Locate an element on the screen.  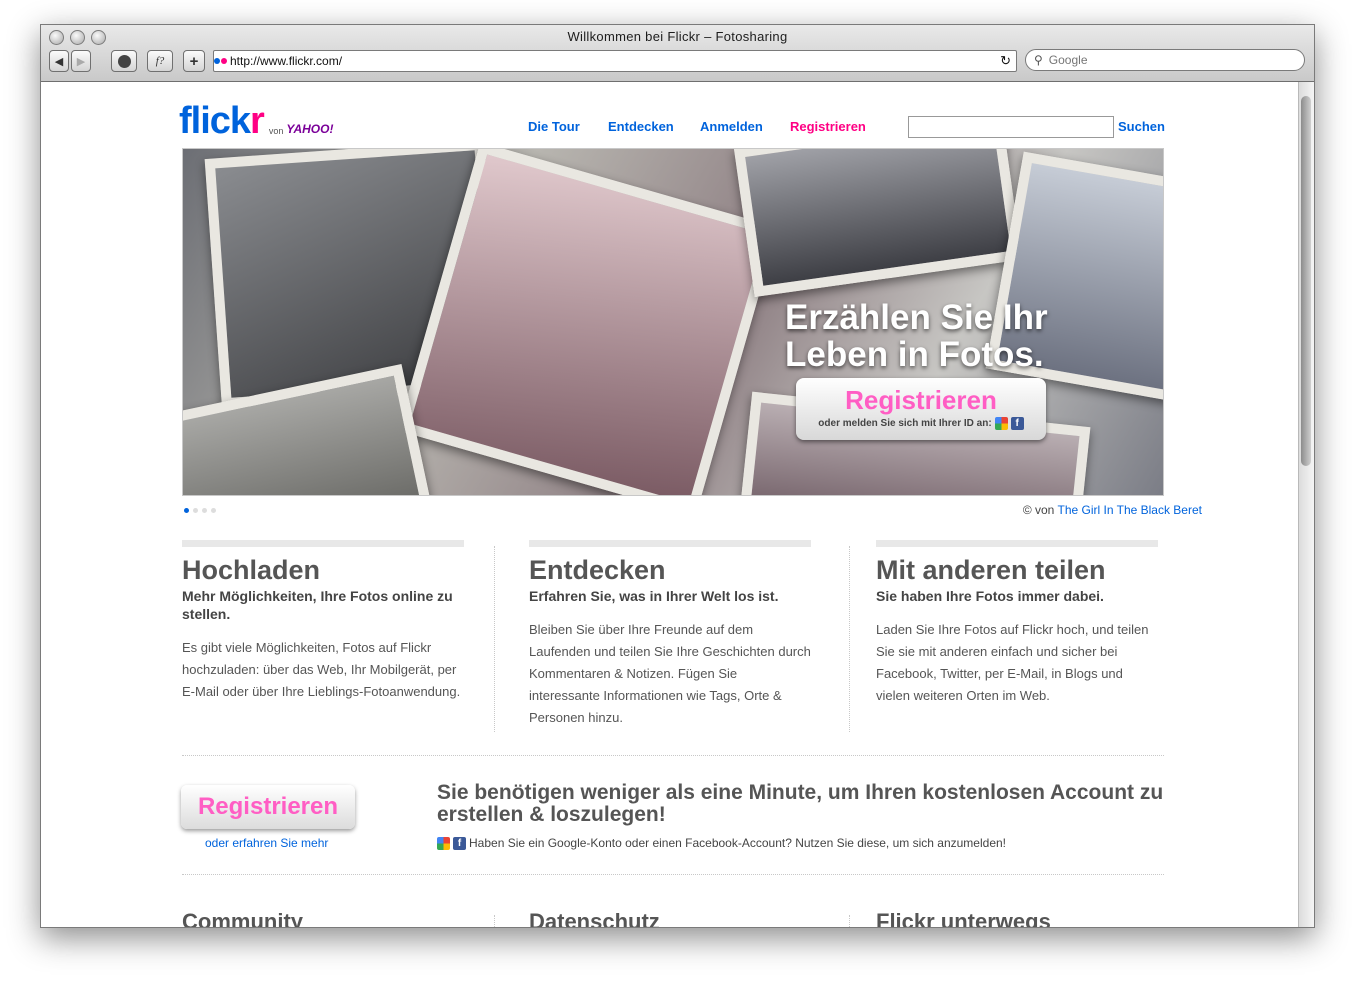
nav-tour: Die Tour is located at coordinates (554, 126).